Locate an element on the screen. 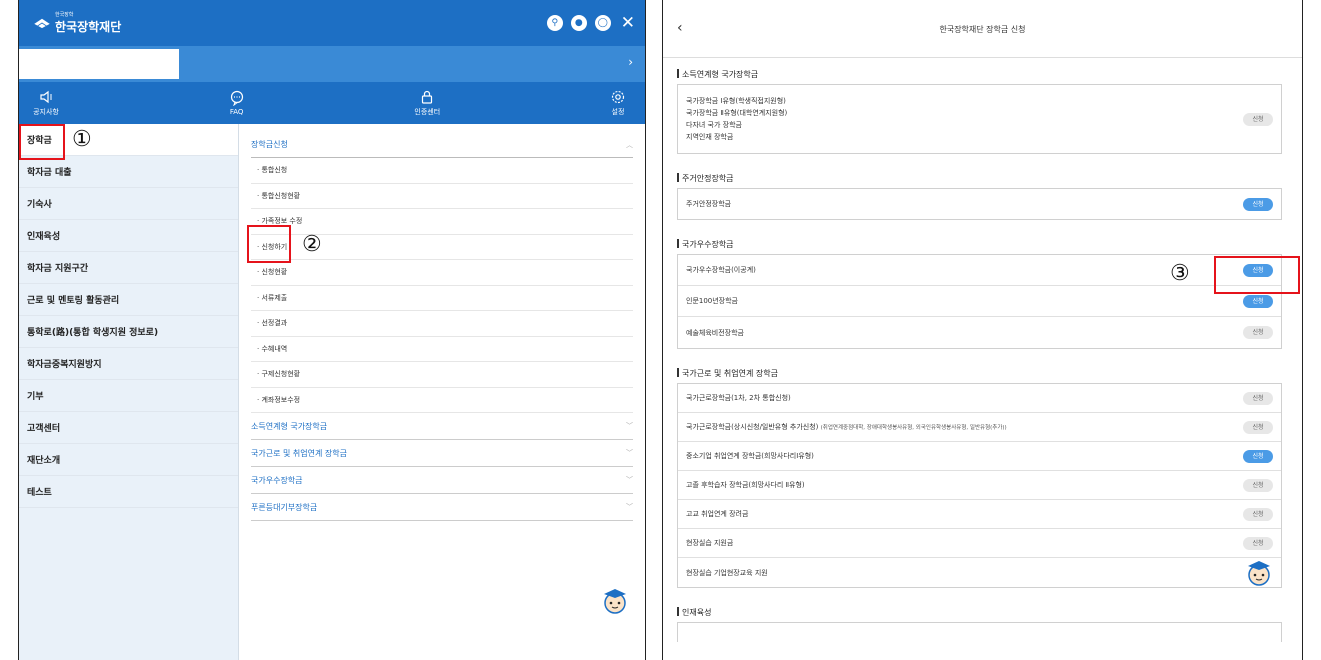  sub-item-account-info: · 계좌정보수정 is located at coordinates (442, 400).